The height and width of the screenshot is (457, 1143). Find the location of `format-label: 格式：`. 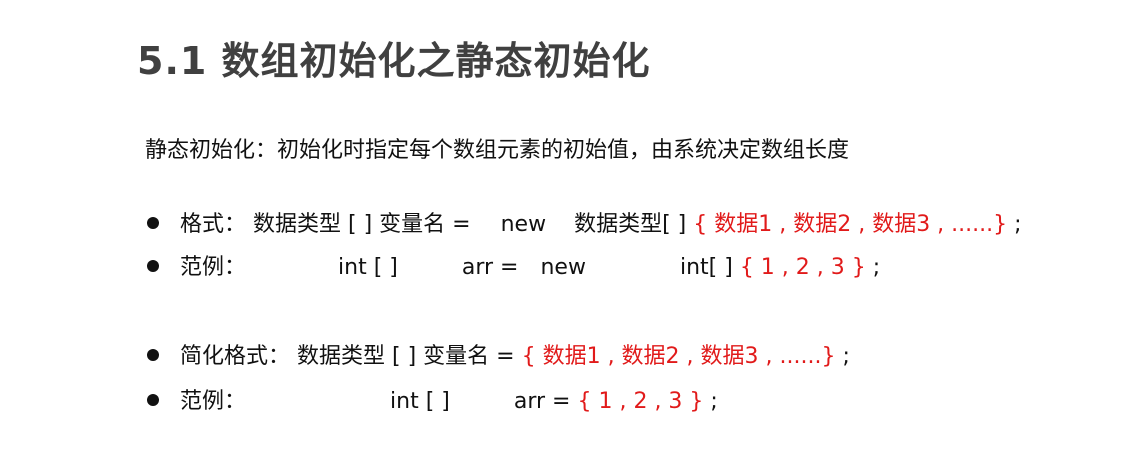

format-label: 格式： is located at coordinates (213, 224).